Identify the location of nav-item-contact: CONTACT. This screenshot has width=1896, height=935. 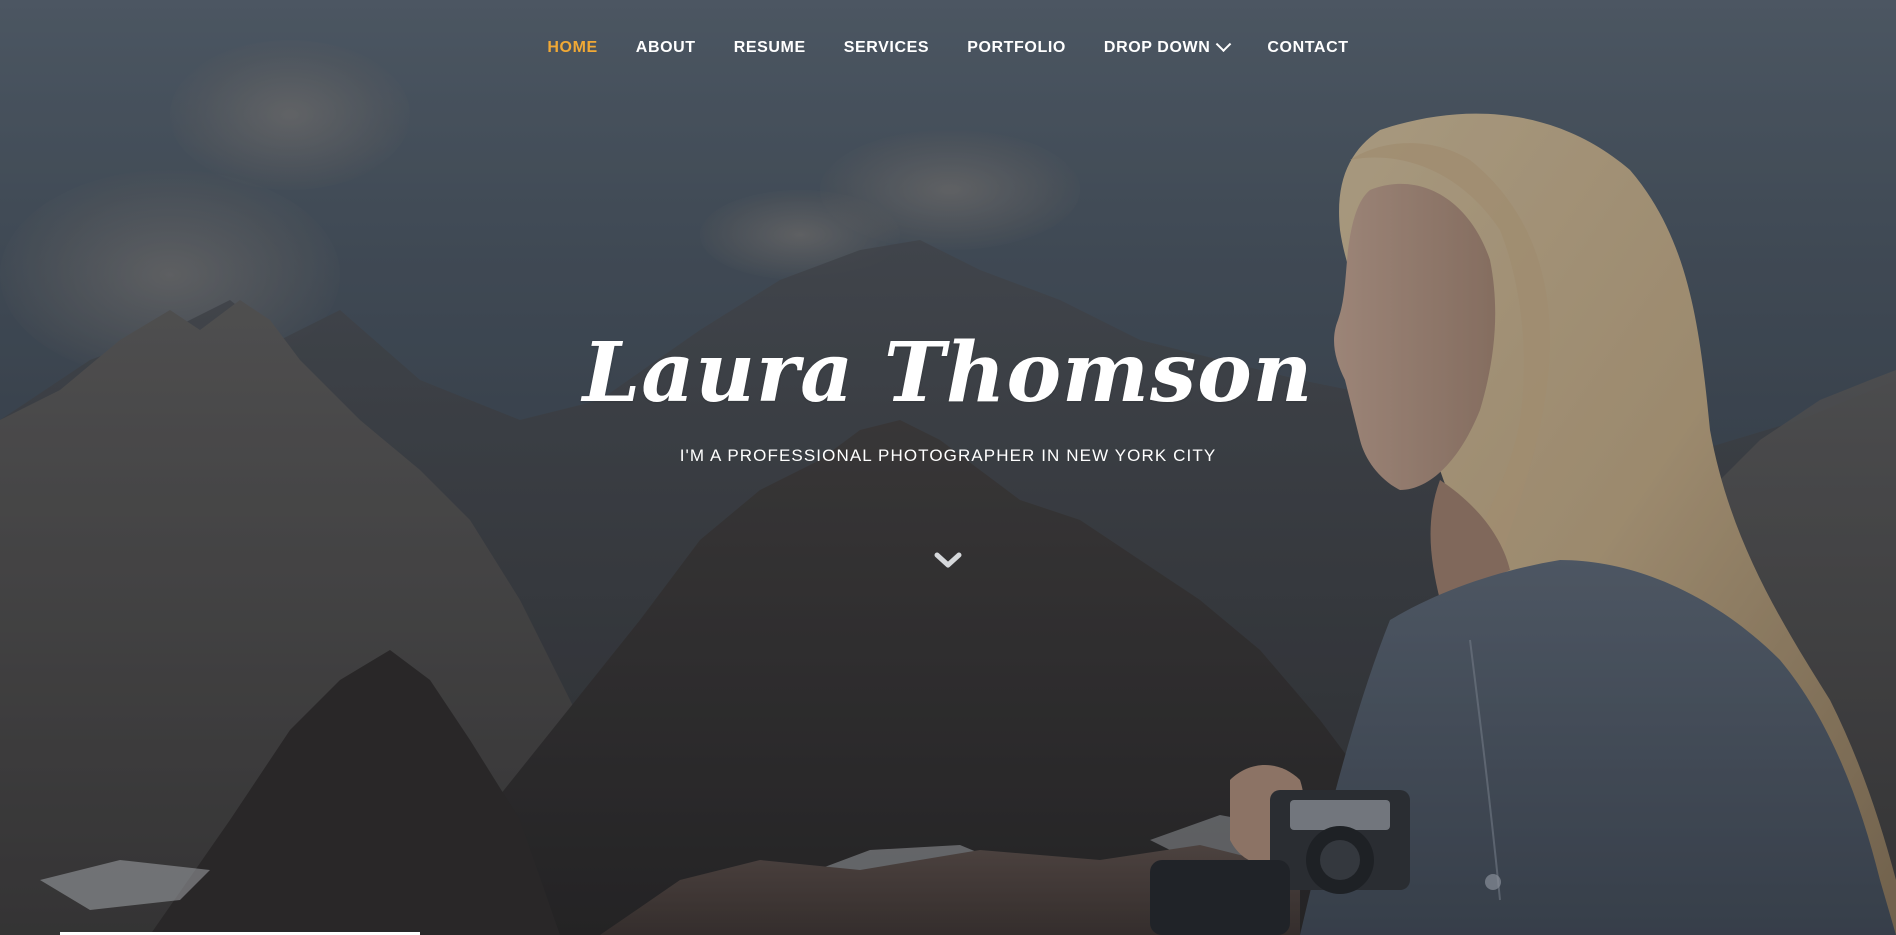
(1307, 48).